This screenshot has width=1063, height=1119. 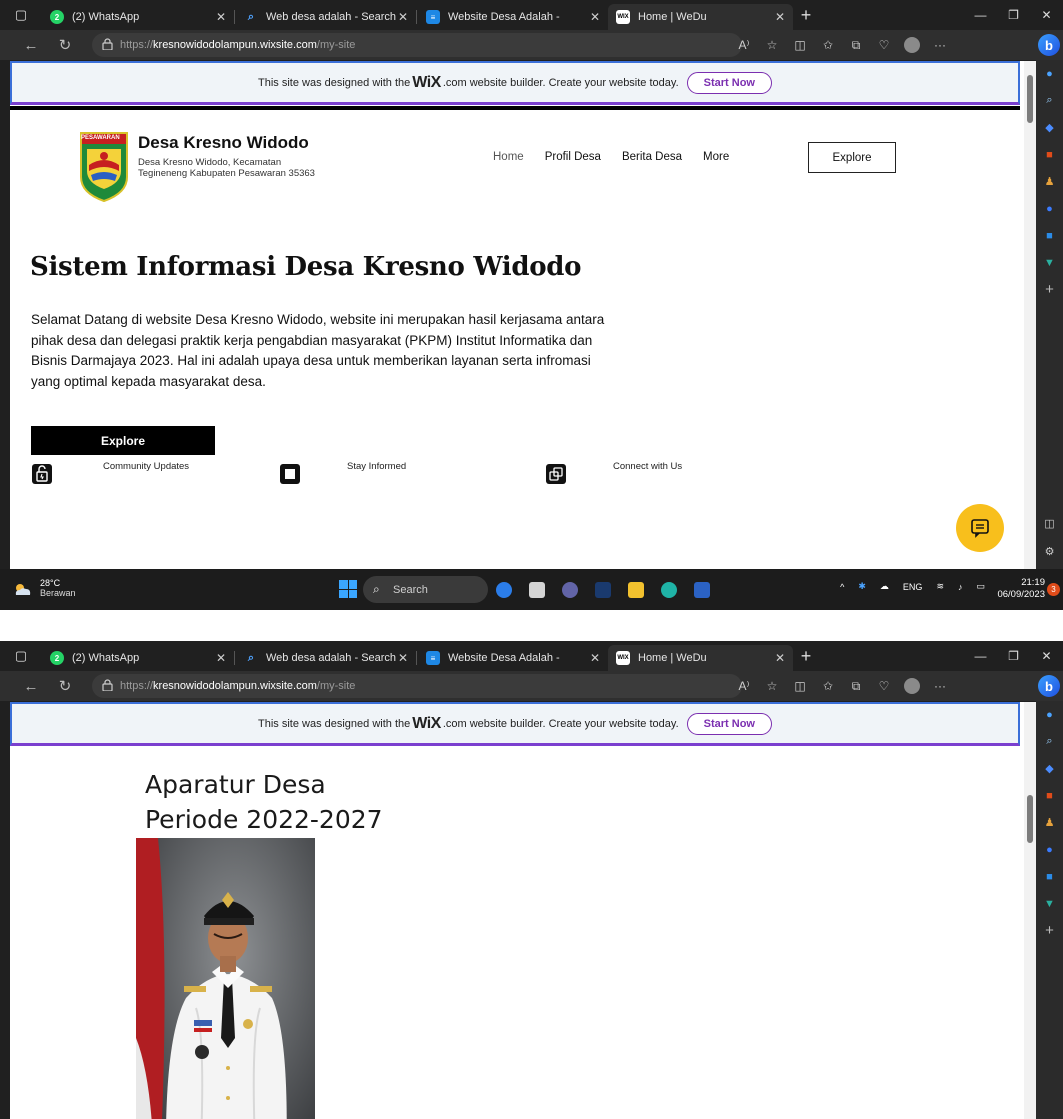 I want to click on sidebar-panel-icon: ◫, so click(x=1049, y=523).